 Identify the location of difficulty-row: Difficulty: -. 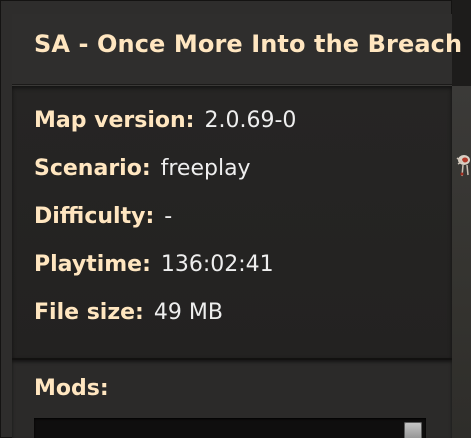
(103, 221).